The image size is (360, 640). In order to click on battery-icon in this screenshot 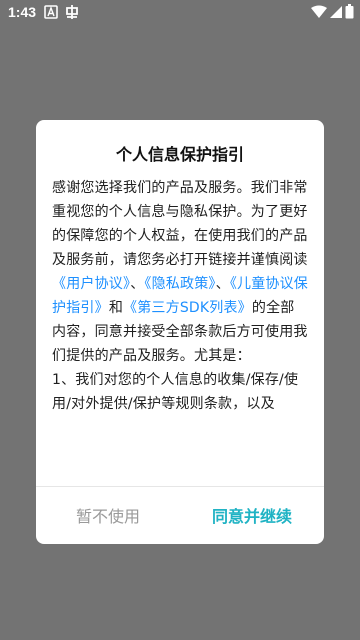, I will do `click(349, 13)`.